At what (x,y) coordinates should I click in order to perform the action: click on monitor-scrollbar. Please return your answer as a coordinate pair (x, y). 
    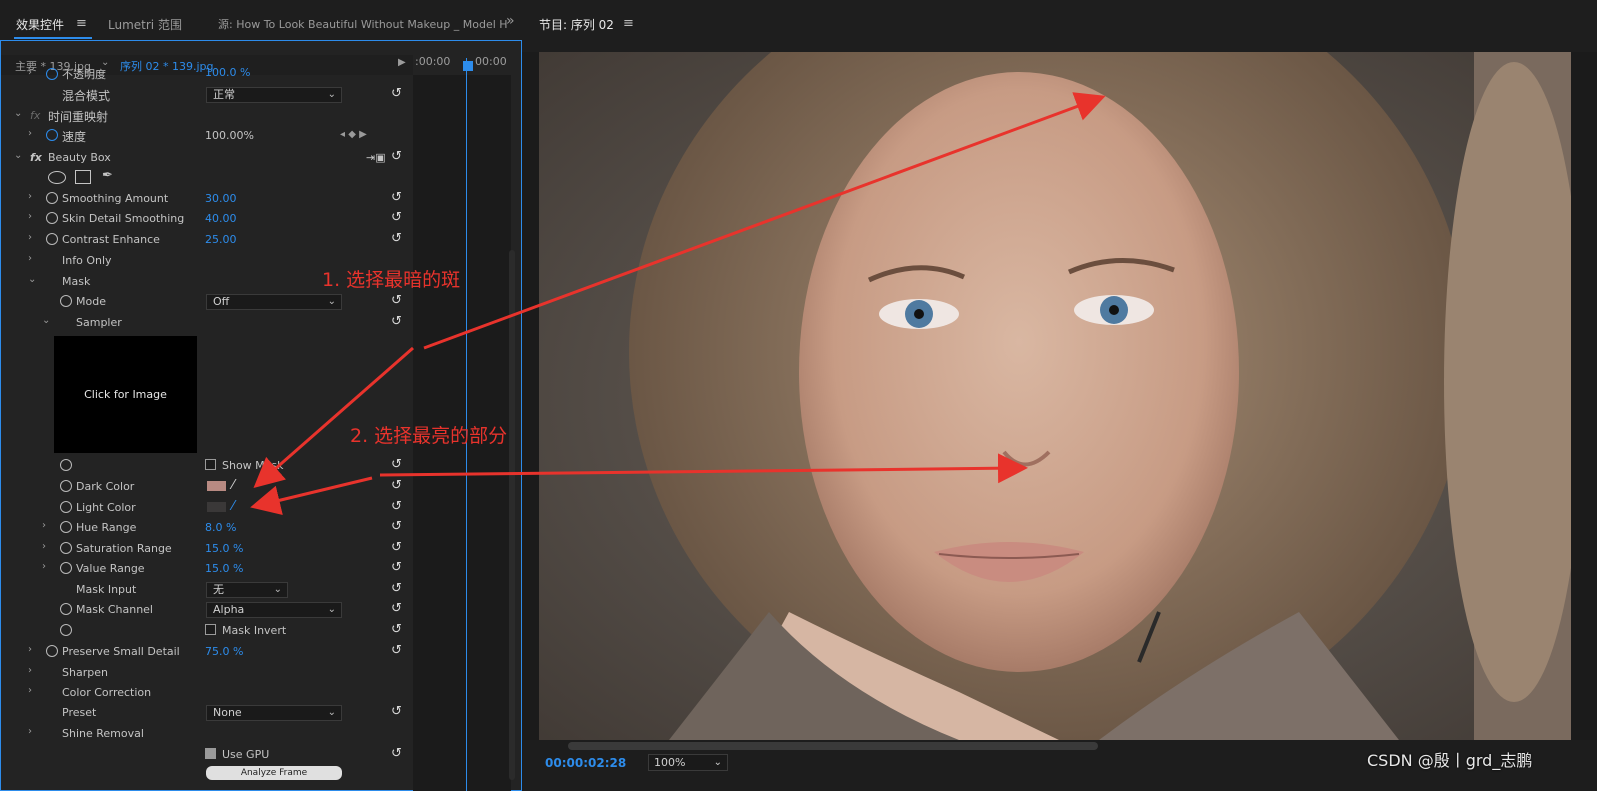
    Looking at the image, I should click on (833, 746).